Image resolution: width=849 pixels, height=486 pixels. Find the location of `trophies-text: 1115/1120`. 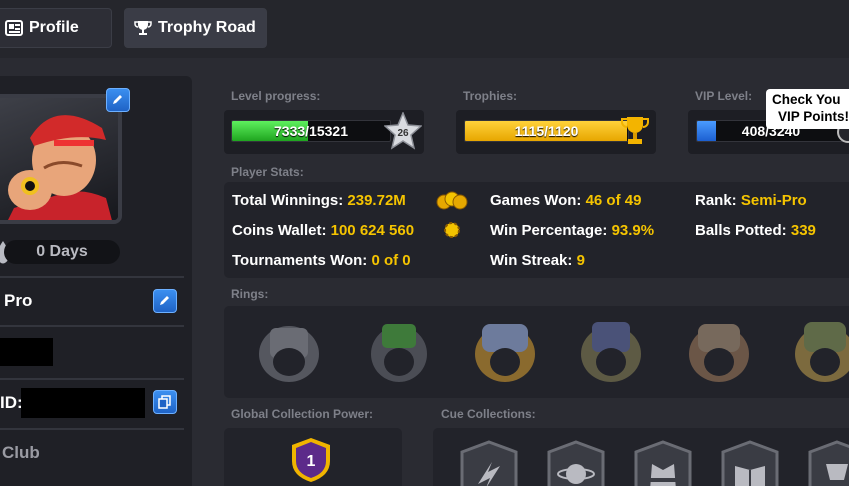

trophies-text: 1115/1120 is located at coordinates (546, 131).